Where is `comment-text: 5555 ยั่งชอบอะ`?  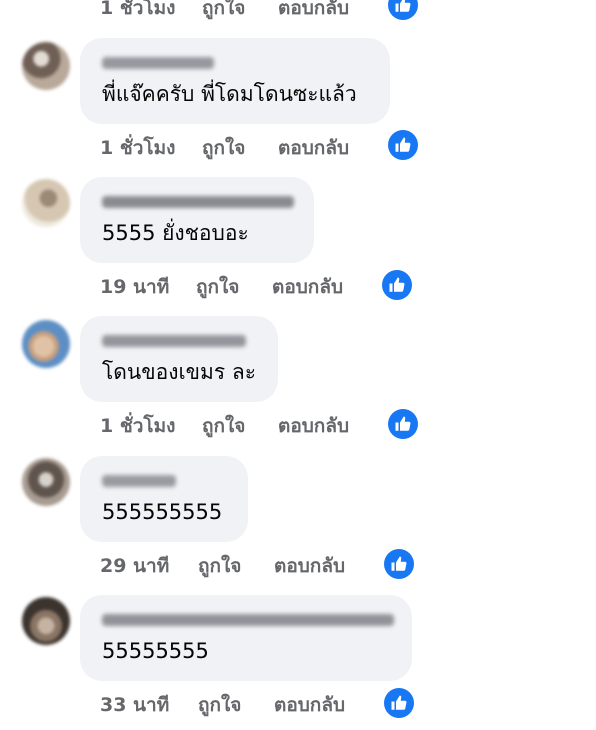
comment-text: 5555 ยั่งชอบอะ is located at coordinates (175, 233).